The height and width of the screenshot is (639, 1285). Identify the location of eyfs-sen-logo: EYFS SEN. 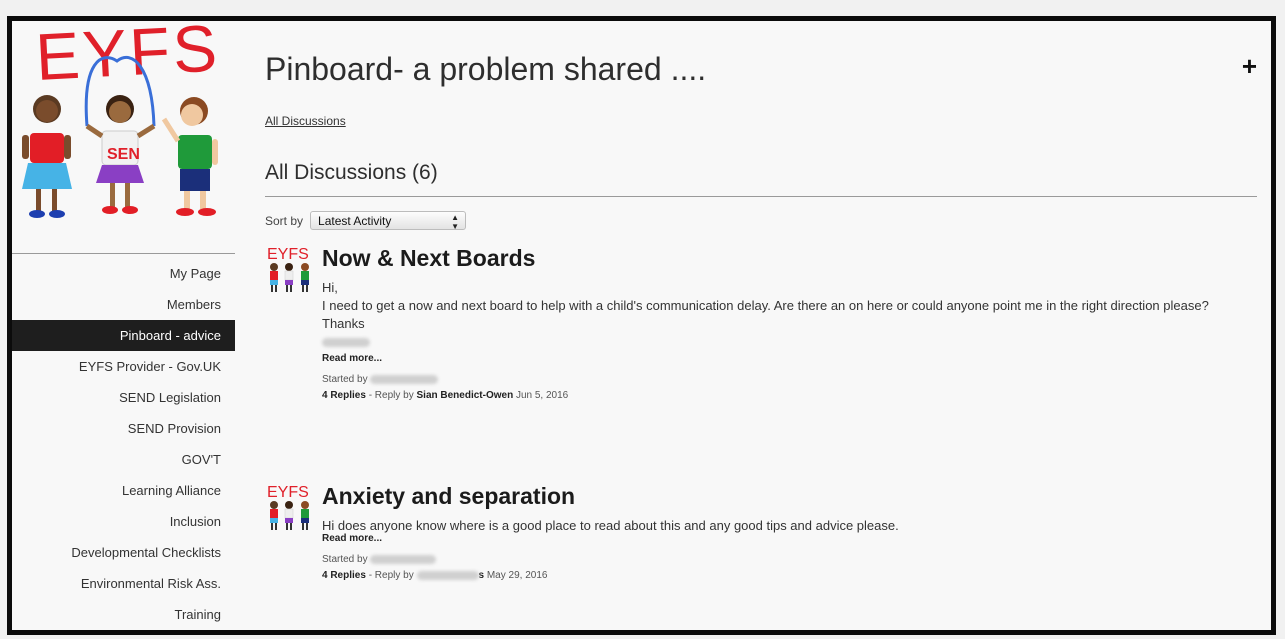
(123, 131).